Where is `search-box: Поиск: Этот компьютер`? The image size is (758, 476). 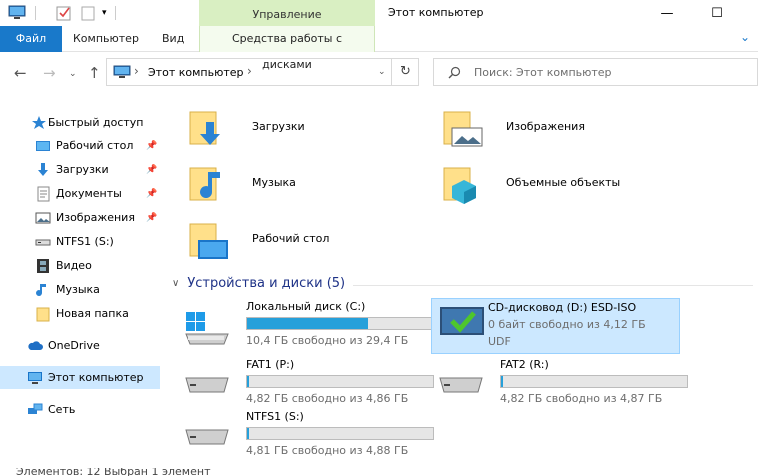 search-box: Поиск: Этот компьютер is located at coordinates (595, 72).